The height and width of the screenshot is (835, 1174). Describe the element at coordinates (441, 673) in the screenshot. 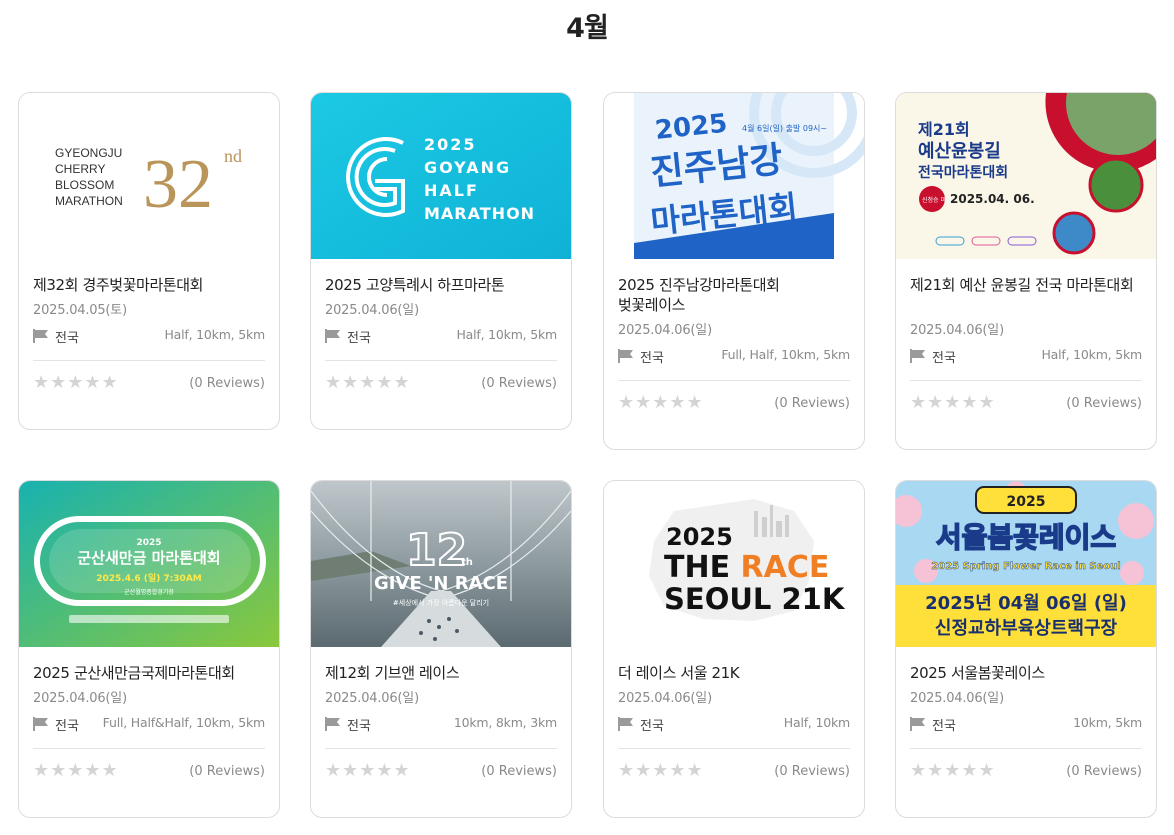

I see `card-title: 제12회 기브앤 레이스` at that location.